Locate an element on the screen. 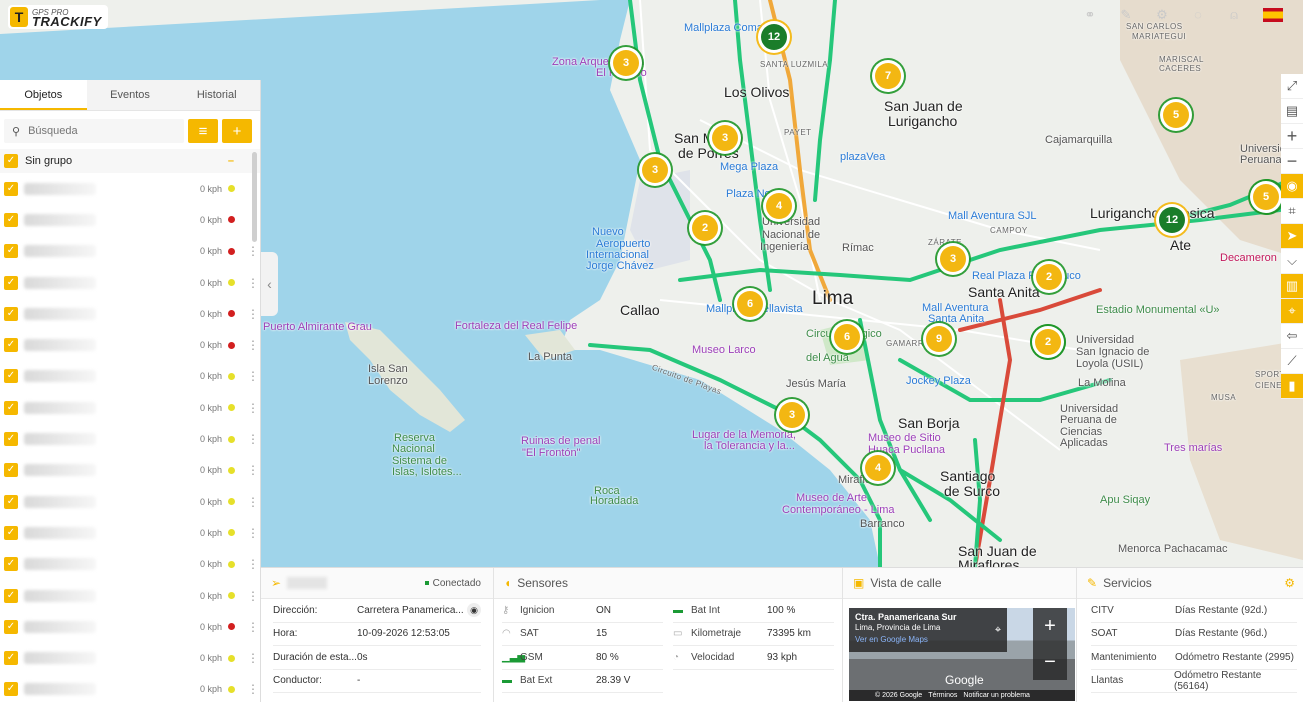  route-icon: ⌵ is located at coordinates (1292, 261).